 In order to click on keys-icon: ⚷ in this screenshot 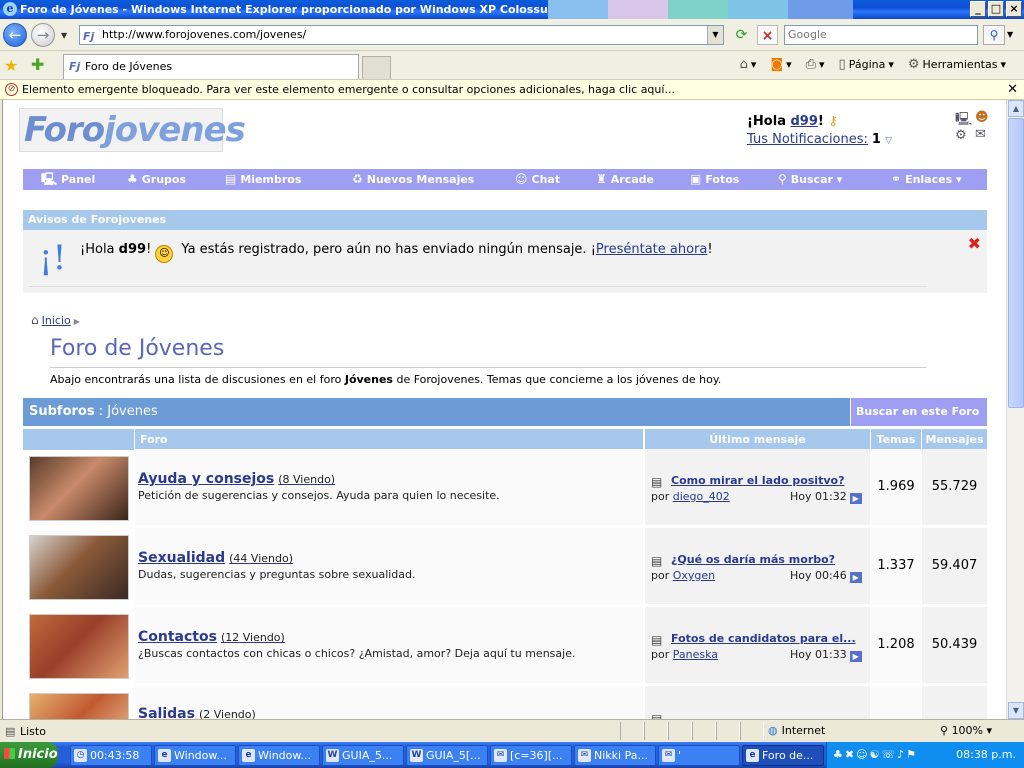, I will do `click(833, 121)`.